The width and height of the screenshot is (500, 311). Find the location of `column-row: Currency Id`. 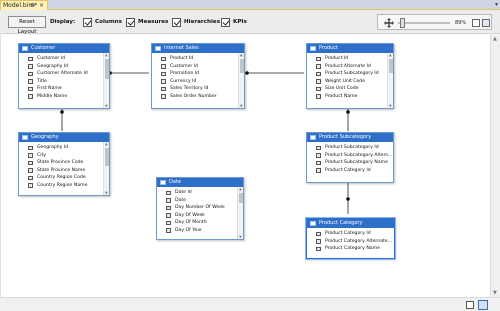

column-row: Currency Id is located at coordinates (198, 82).